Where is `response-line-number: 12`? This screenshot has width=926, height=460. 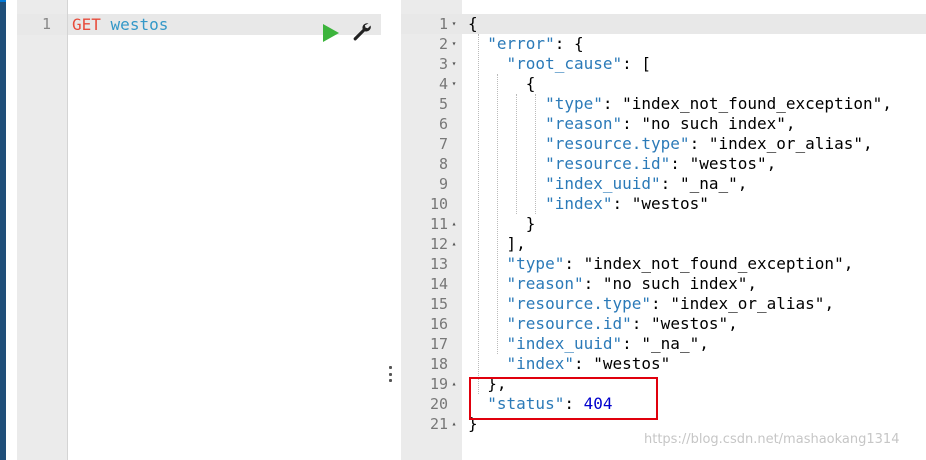 response-line-number: 12 is located at coordinates (438, 244).